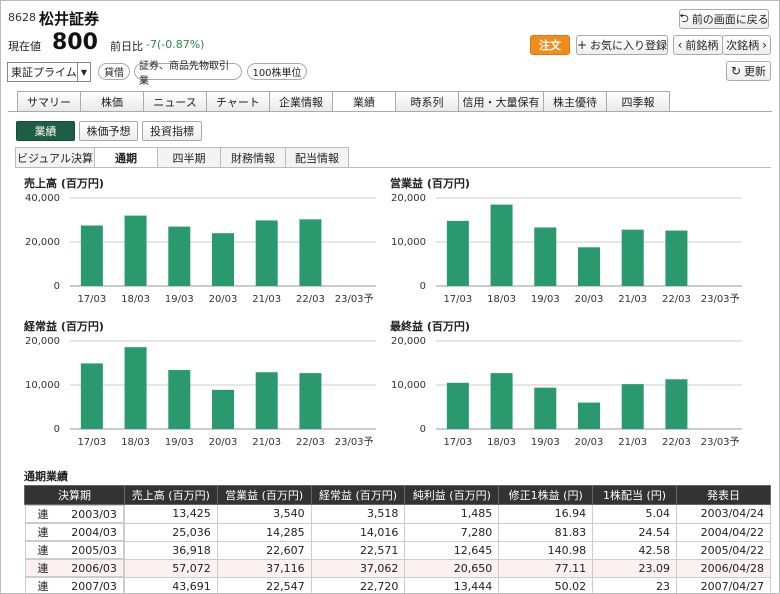 The height and width of the screenshot is (594, 780). I want to click on table-cell: 16.94, so click(546, 514).